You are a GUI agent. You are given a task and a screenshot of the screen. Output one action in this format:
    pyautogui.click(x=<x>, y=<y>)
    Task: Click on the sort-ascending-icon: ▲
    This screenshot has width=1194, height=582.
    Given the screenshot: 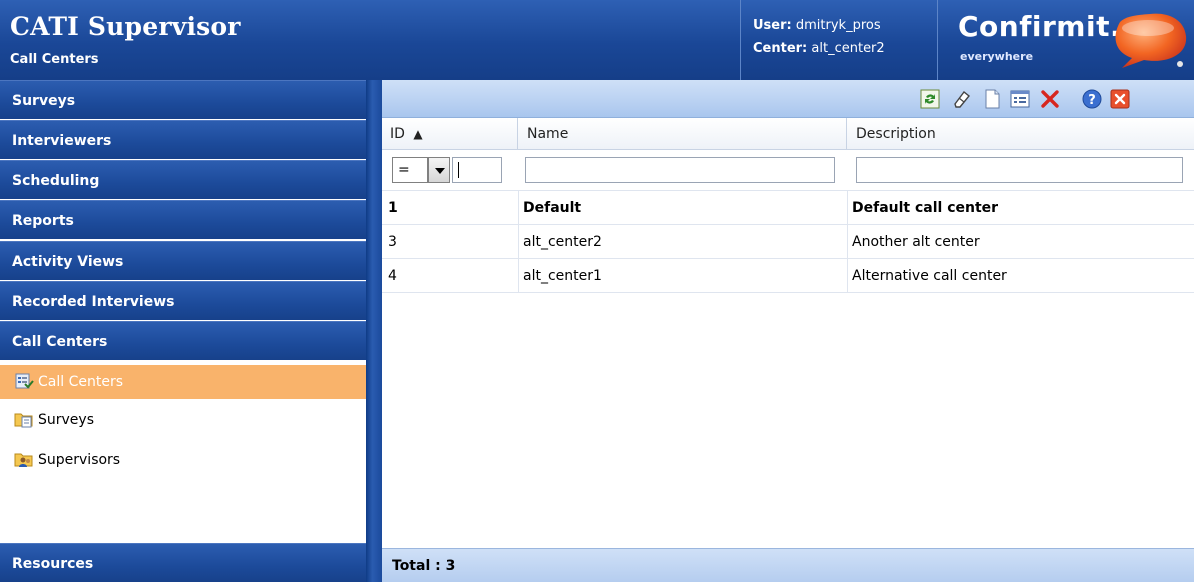 What is the action you would take?
    pyautogui.click(x=418, y=134)
    